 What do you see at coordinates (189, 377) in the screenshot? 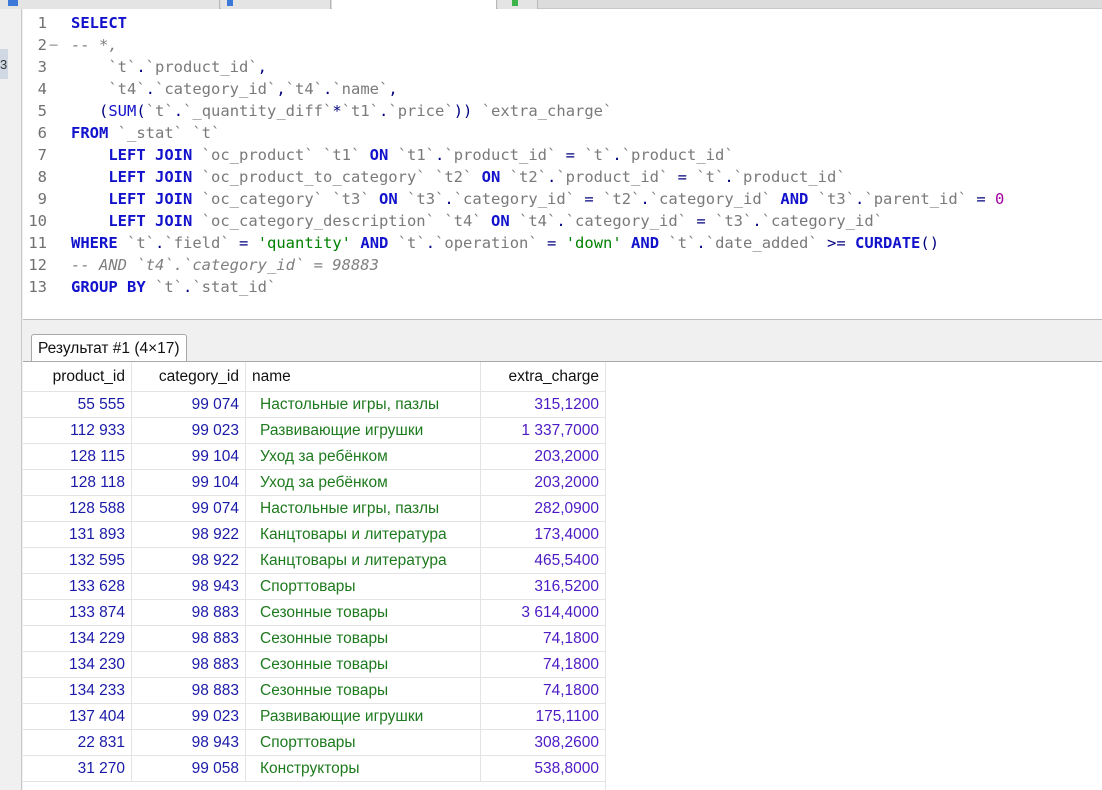
I see `column-header-category-id: category_id` at bounding box center [189, 377].